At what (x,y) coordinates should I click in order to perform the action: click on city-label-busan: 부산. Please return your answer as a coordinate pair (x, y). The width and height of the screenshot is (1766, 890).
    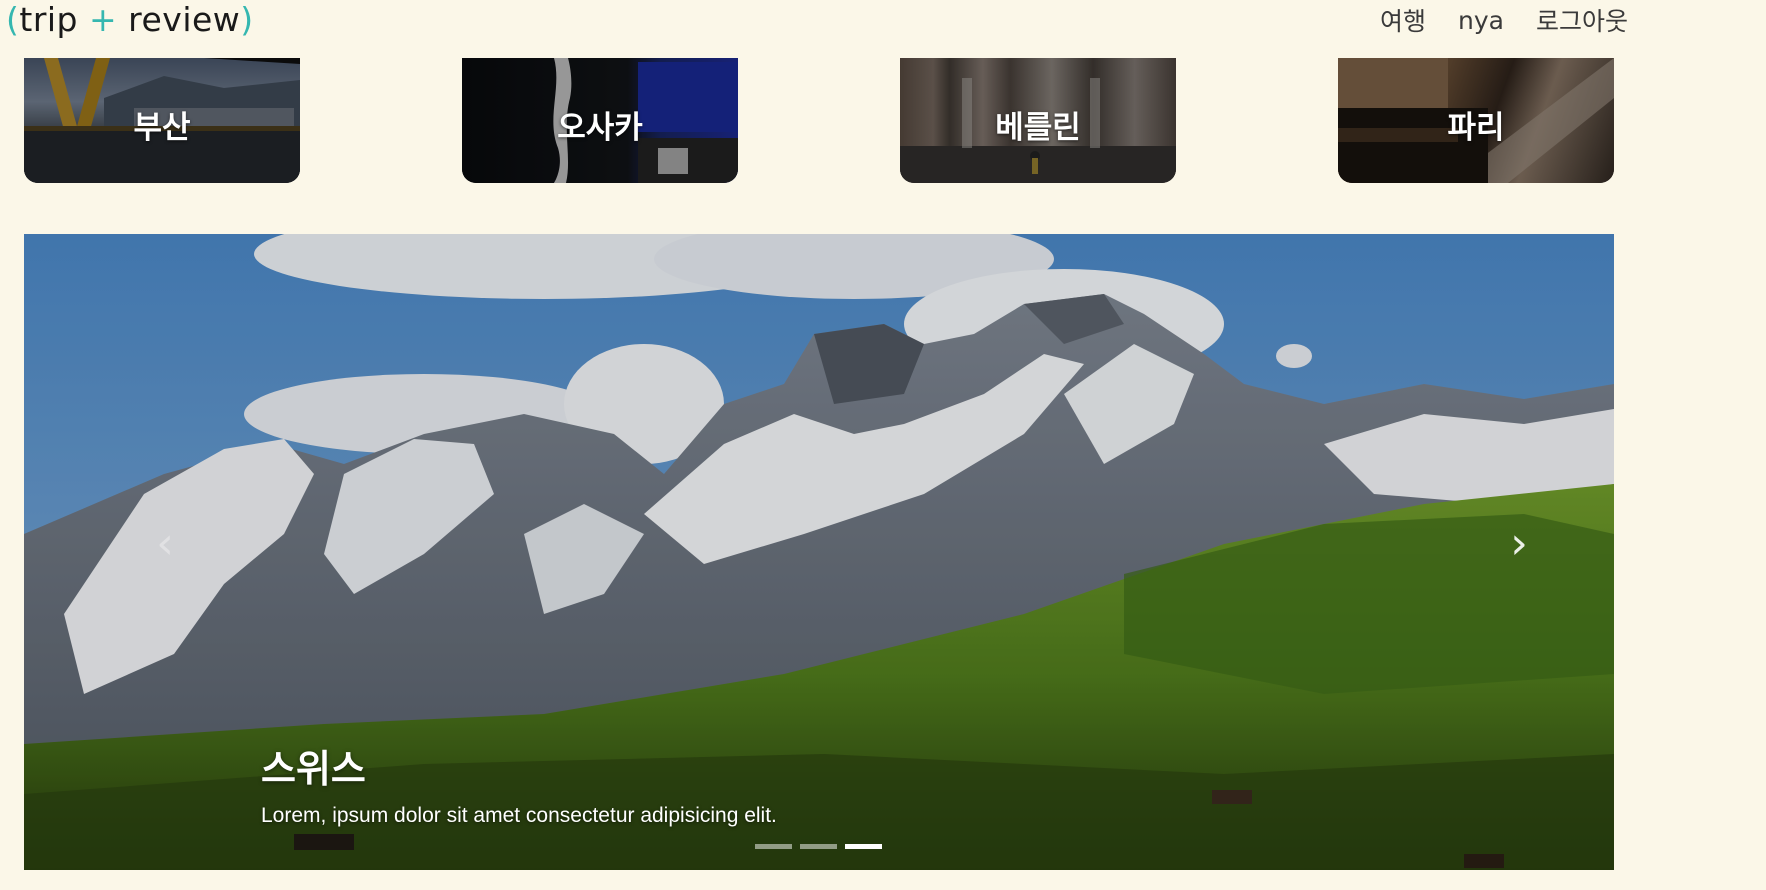
    Looking at the image, I should click on (162, 128).